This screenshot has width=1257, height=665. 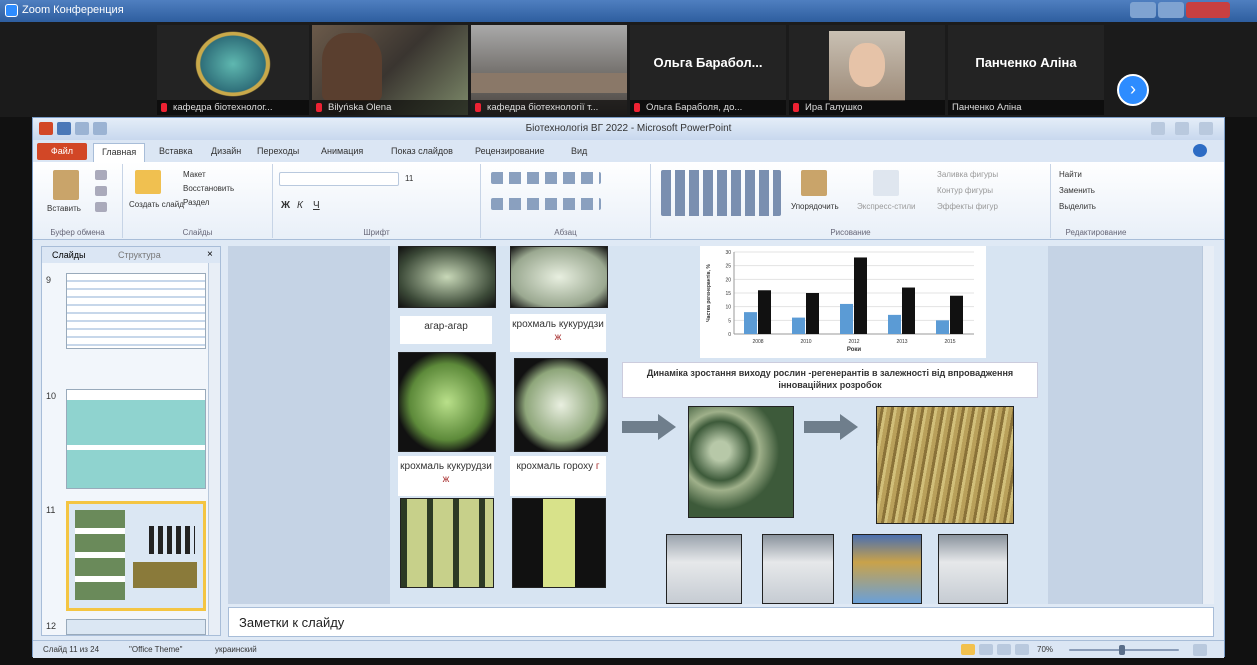 I want to click on slide-thumbnail-selected, so click(x=136, y=556).